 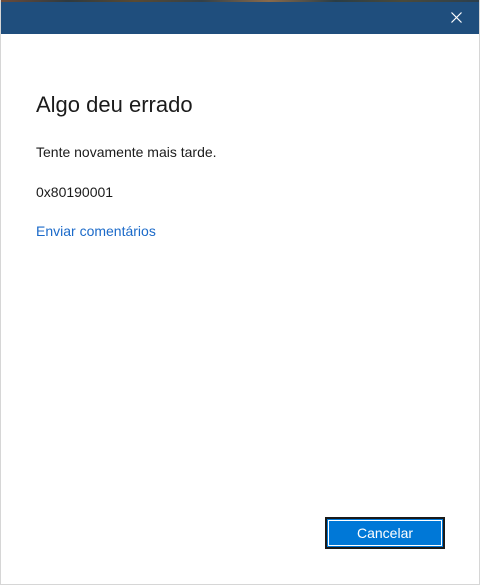 I want to click on cancel-button-label: Cancelar, so click(x=385, y=533).